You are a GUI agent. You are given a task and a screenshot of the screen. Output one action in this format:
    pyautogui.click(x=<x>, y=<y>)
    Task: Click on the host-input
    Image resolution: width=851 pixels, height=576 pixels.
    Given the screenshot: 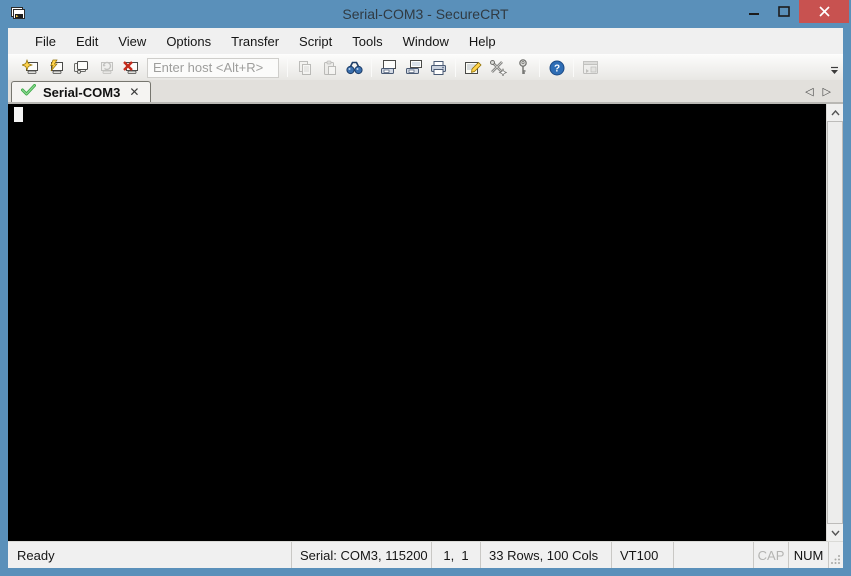 What is the action you would take?
    pyautogui.click(x=213, y=67)
    